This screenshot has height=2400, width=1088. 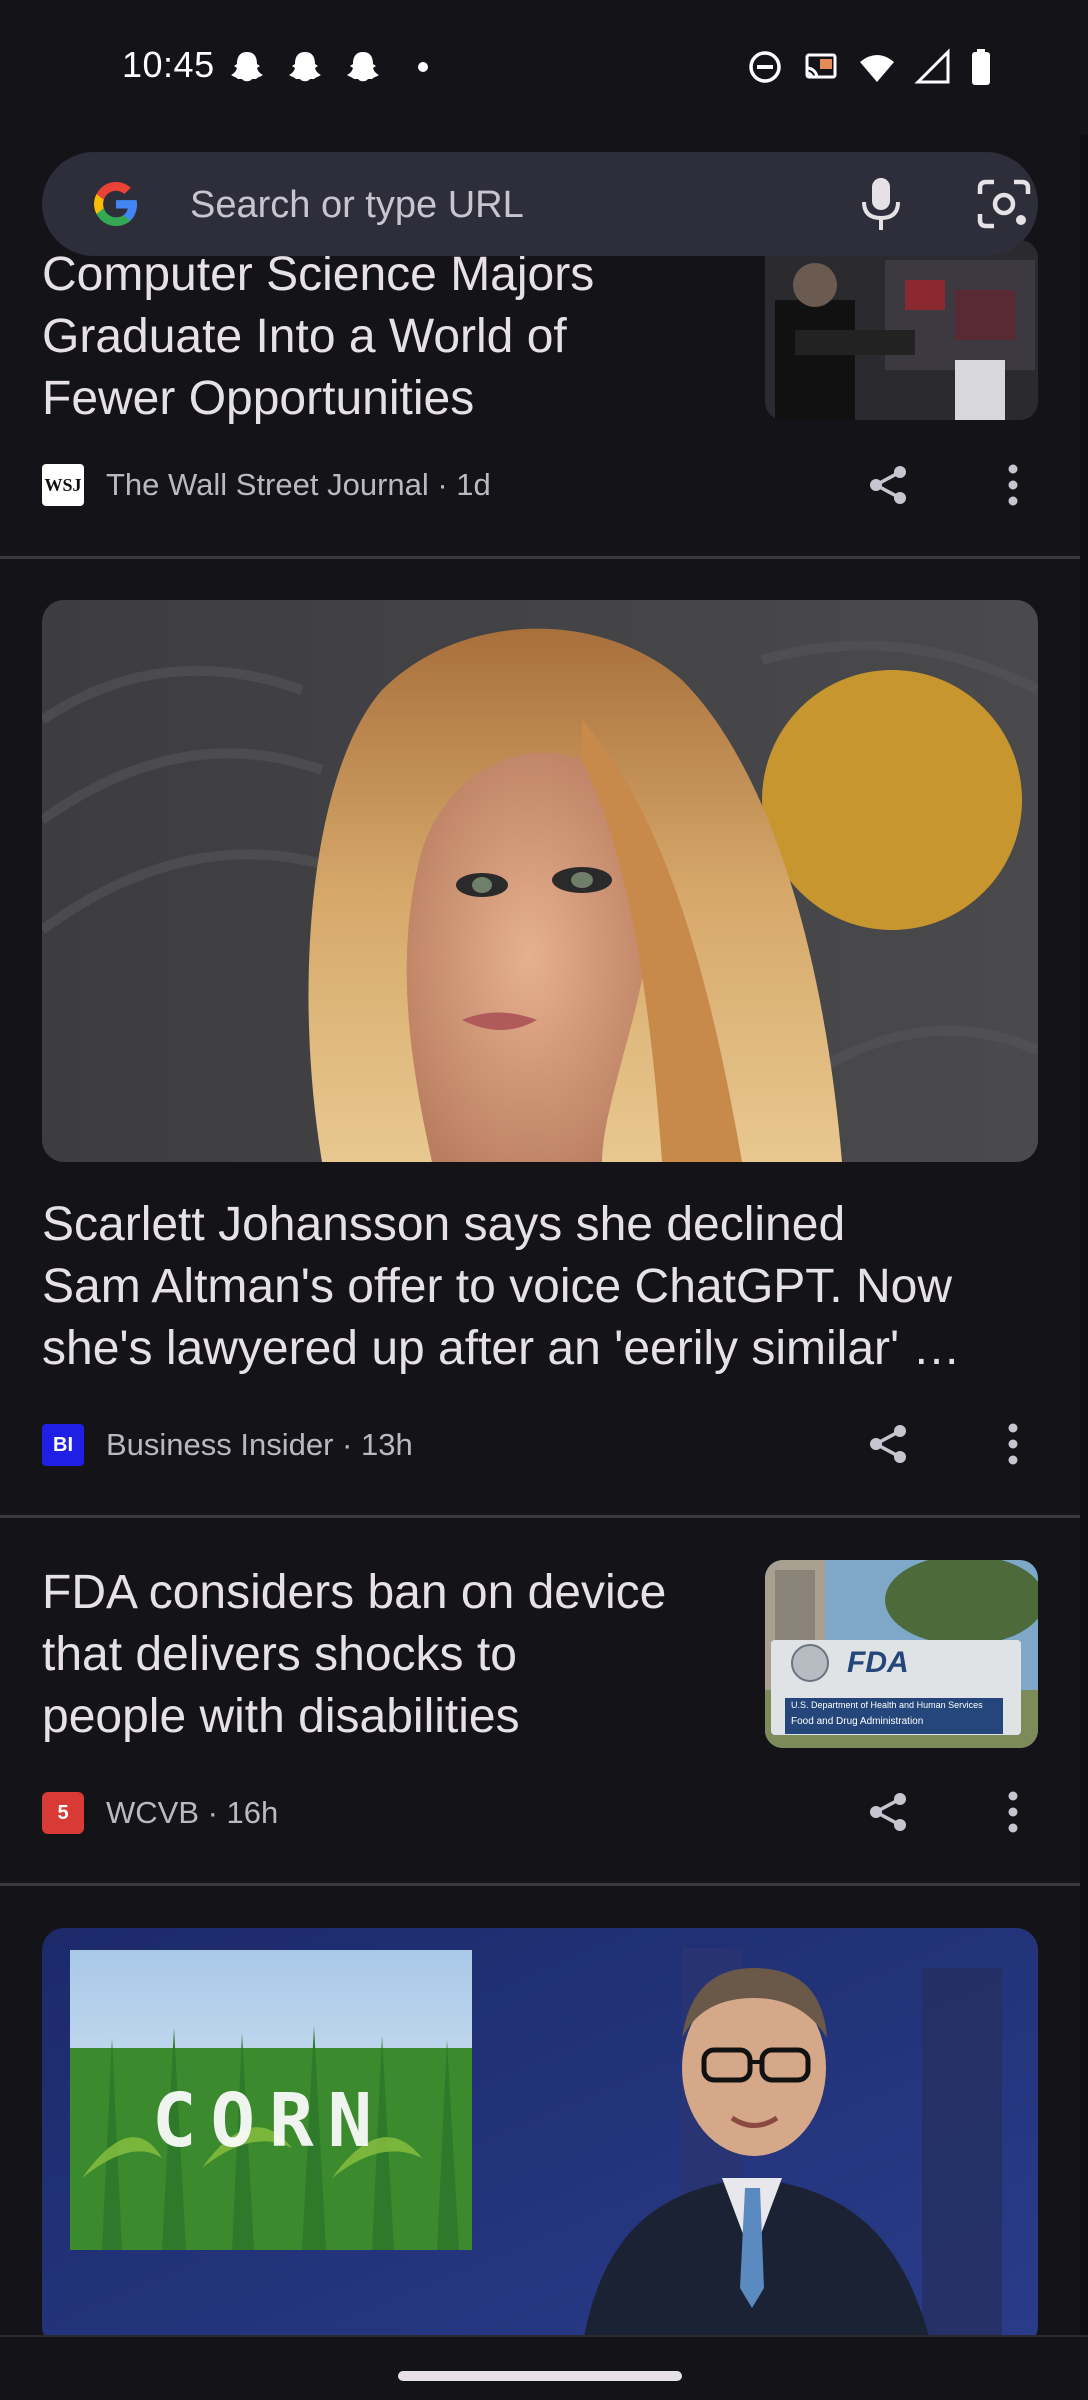 I want to click on status-bar: 10:45, so click(x=544, y=67).